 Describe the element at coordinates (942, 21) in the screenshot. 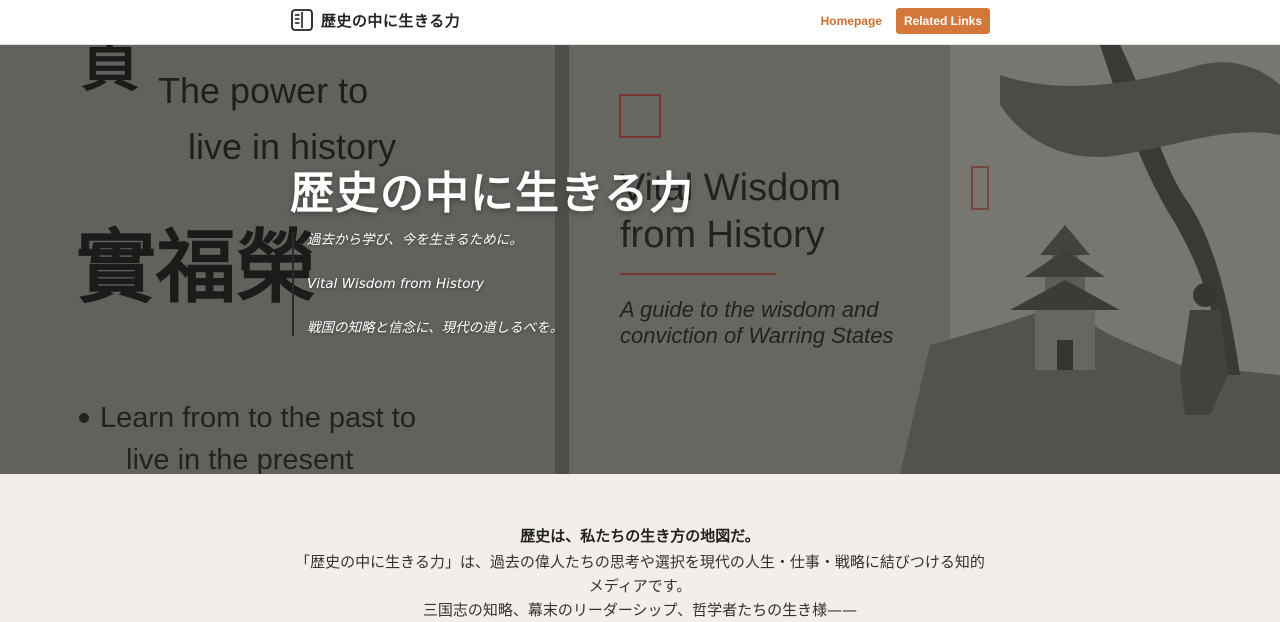

I see `nav-related-links-button: Related Links` at that location.